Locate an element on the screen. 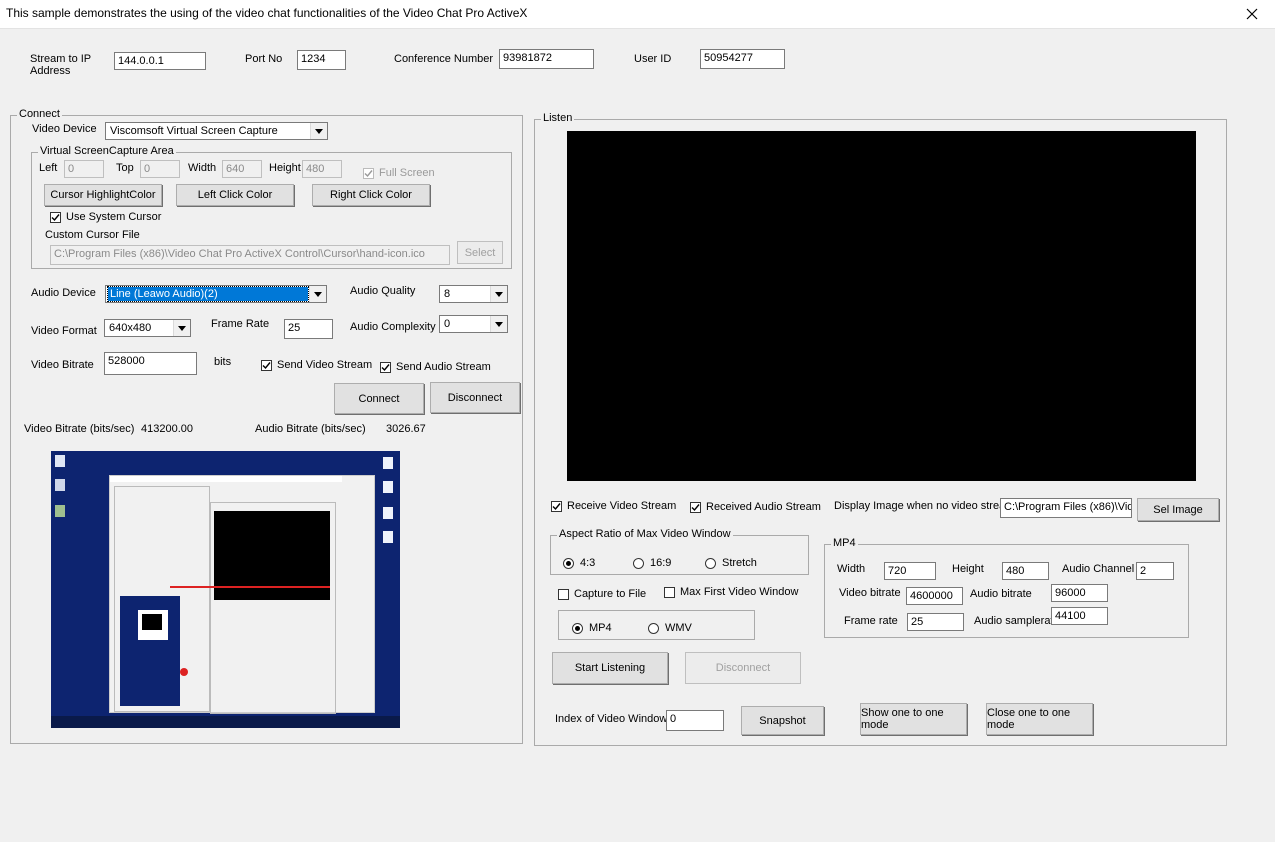  audio-complexity-value: 0 is located at coordinates (447, 324).